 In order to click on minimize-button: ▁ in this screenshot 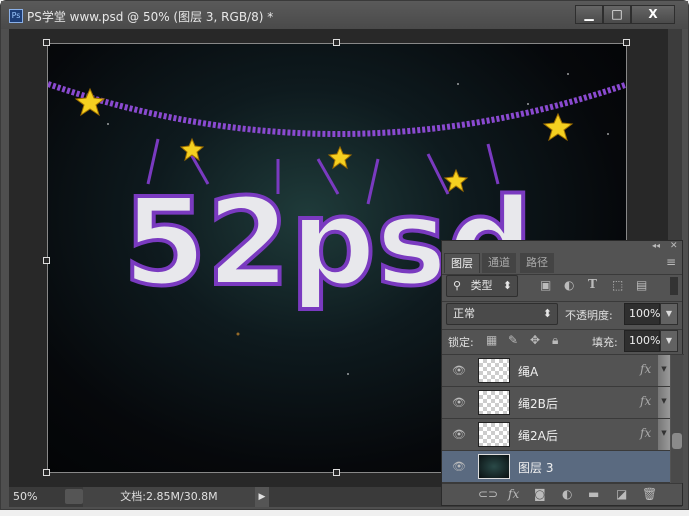, I will do `click(589, 14)`.